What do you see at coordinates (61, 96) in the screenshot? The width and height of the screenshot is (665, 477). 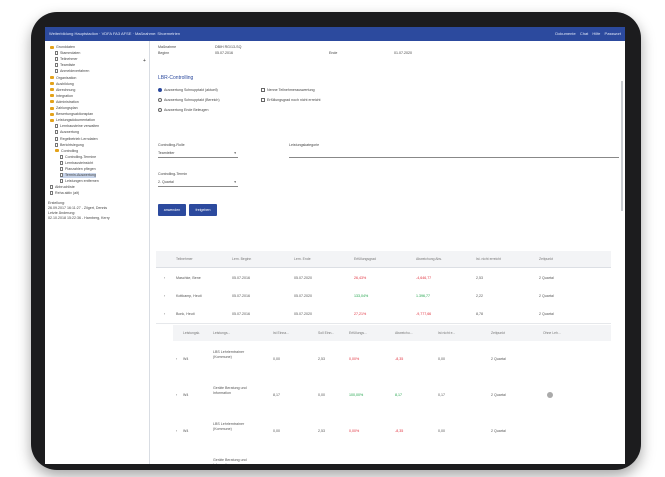 I see `sidebar-item: Integration` at bounding box center [61, 96].